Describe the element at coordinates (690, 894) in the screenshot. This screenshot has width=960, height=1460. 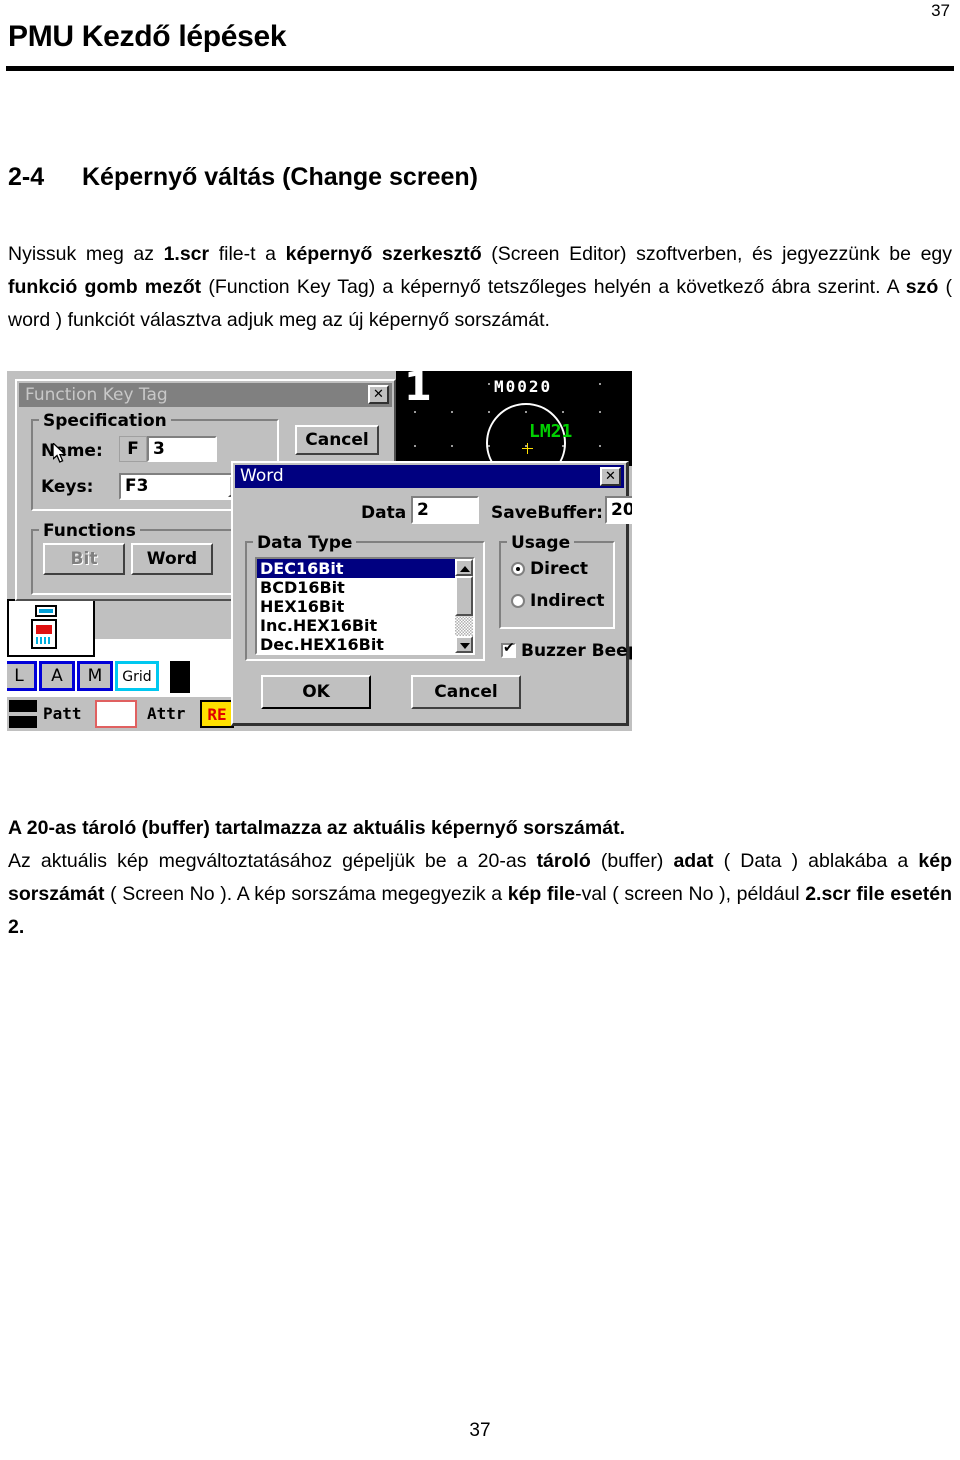
I see `closing-text-5: -val ( screen No ), például` at that location.